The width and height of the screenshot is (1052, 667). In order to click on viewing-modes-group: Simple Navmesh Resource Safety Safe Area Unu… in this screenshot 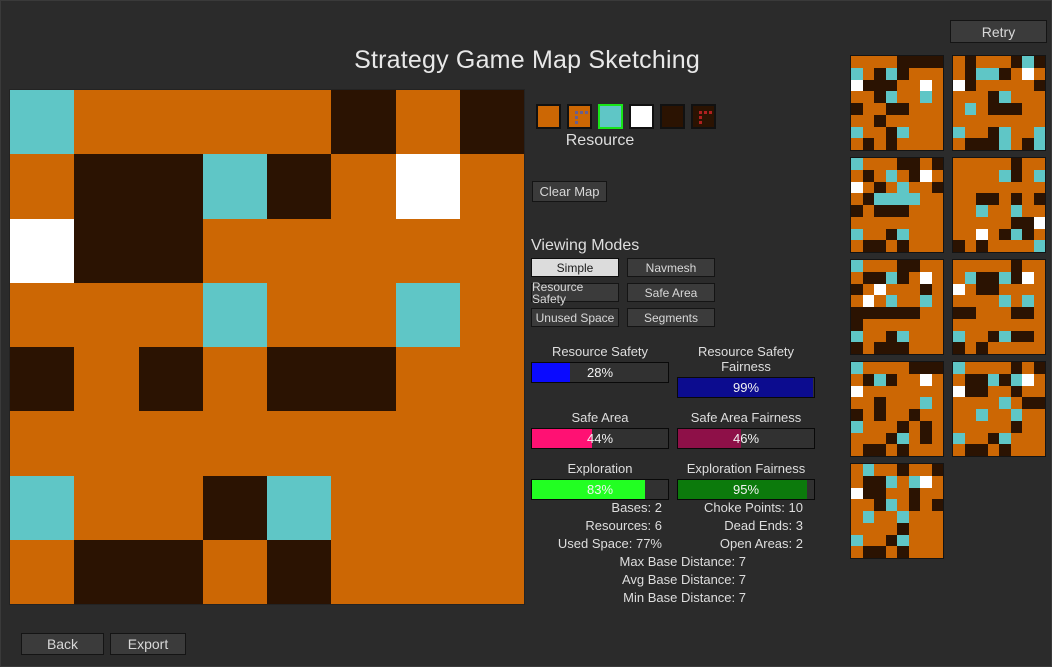, I will do `click(623, 292)`.